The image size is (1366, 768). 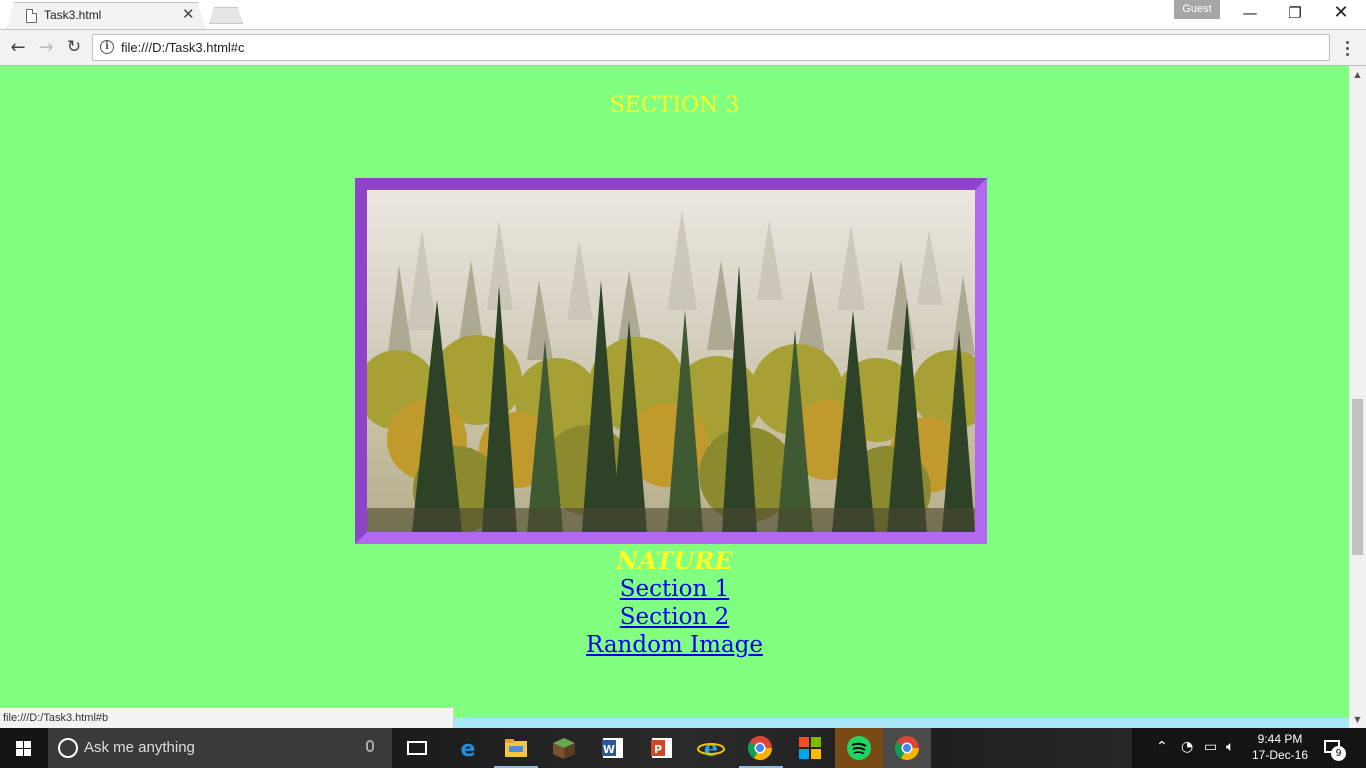 What do you see at coordinates (1162, 747) in the screenshot?
I see `show-hidden-icons-icon: ⌃` at bounding box center [1162, 747].